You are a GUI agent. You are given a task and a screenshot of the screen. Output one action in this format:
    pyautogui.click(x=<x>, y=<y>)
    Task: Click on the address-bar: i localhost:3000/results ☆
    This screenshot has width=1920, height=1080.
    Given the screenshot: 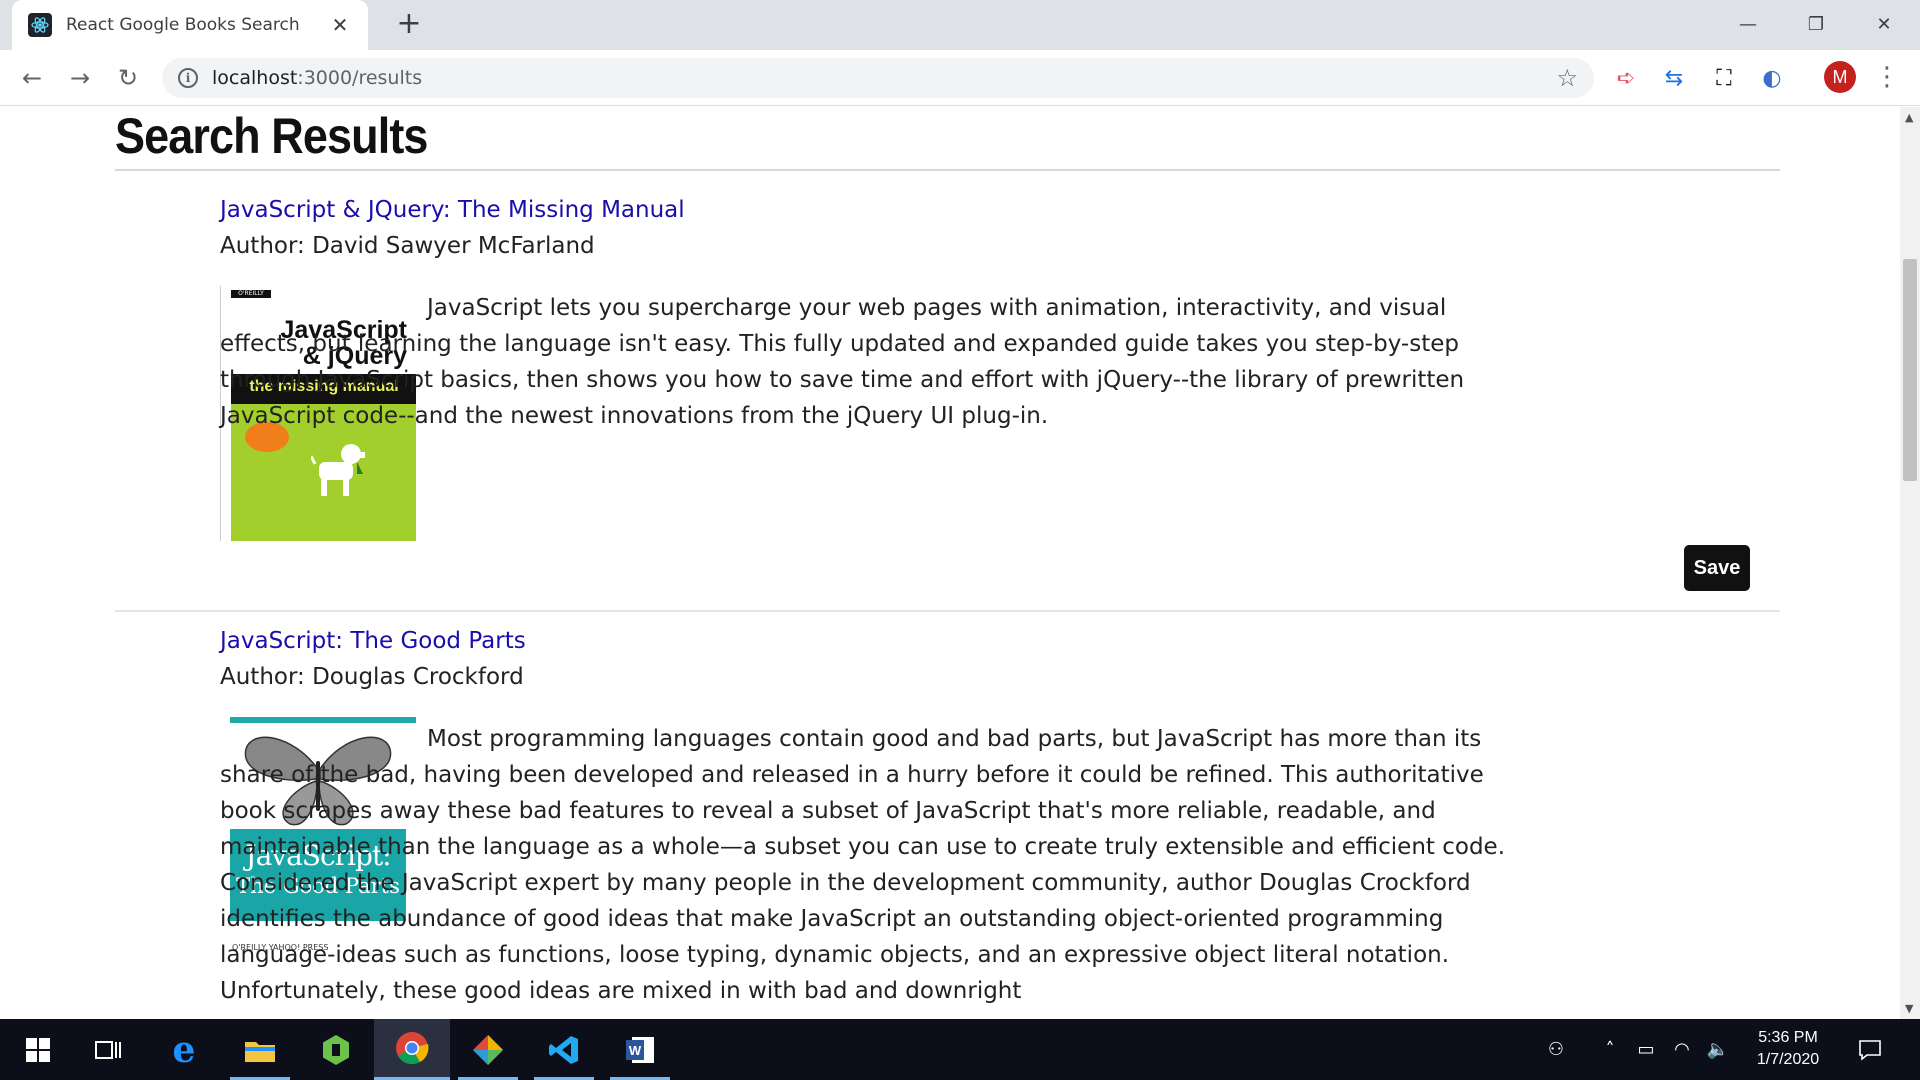 What is the action you would take?
    pyautogui.click(x=878, y=78)
    